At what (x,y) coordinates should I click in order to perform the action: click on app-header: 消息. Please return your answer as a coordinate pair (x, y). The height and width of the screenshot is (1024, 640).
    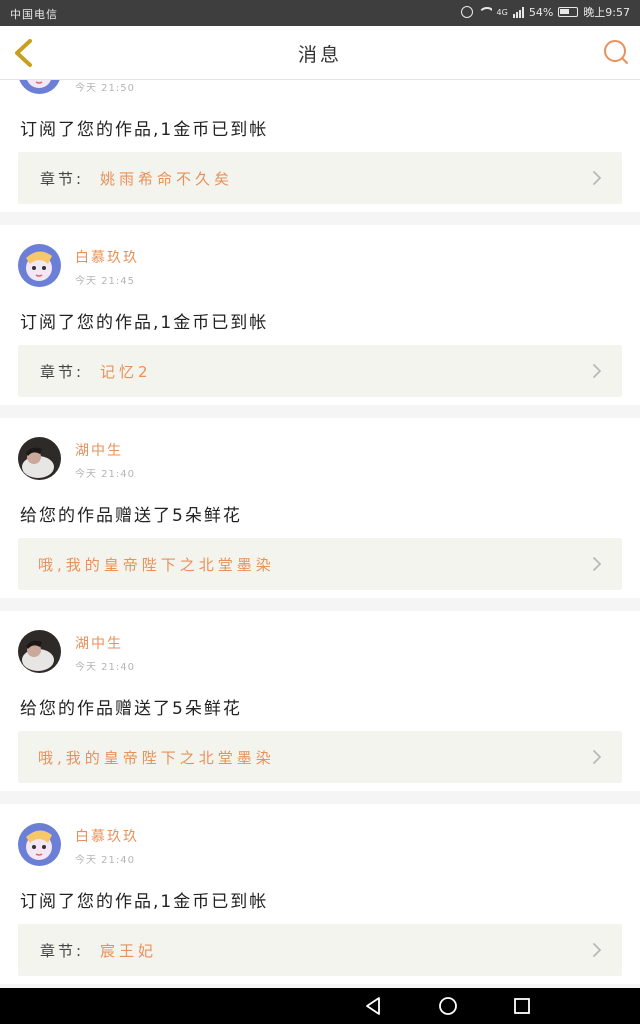
    Looking at the image, I should click on (320, 53).